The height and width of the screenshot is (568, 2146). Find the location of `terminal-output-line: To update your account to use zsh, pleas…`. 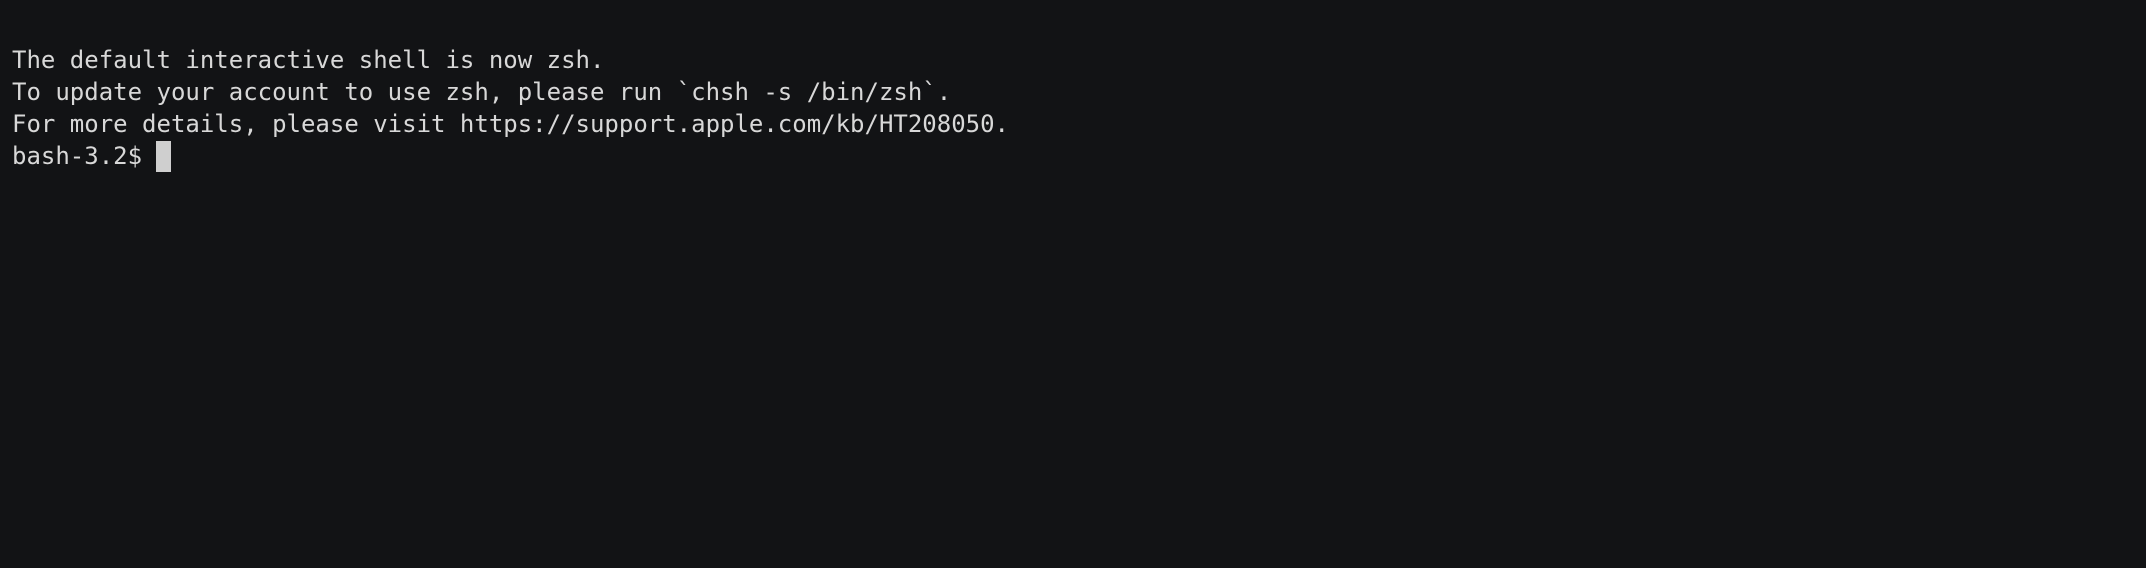

terminal-output-line: To update your account to use zsh, pleas… is located at coordinates (482, 92).